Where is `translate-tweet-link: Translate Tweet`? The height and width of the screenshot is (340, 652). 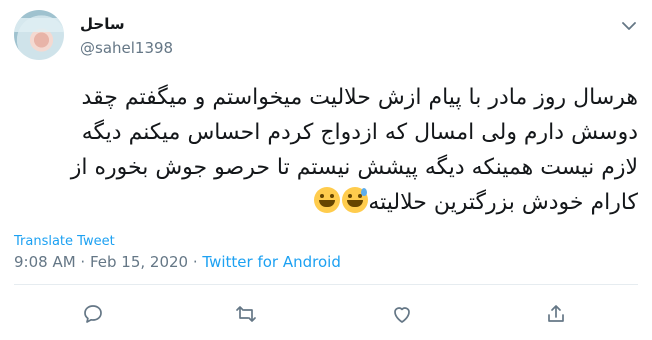
translate-tweet-link: Translate Tweet is located at coordinates (64, 241).